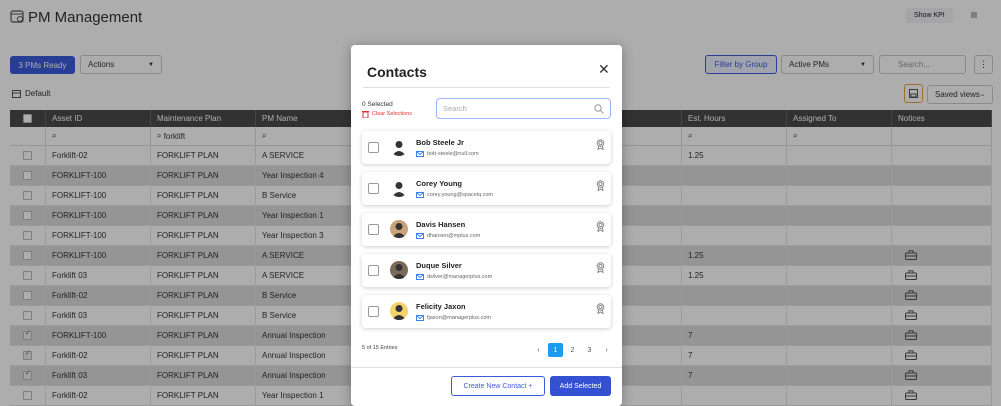  Describe the element at coordinates (455, 108) in the screenshot. I see `contact-search-placeholder: Search` at that location.